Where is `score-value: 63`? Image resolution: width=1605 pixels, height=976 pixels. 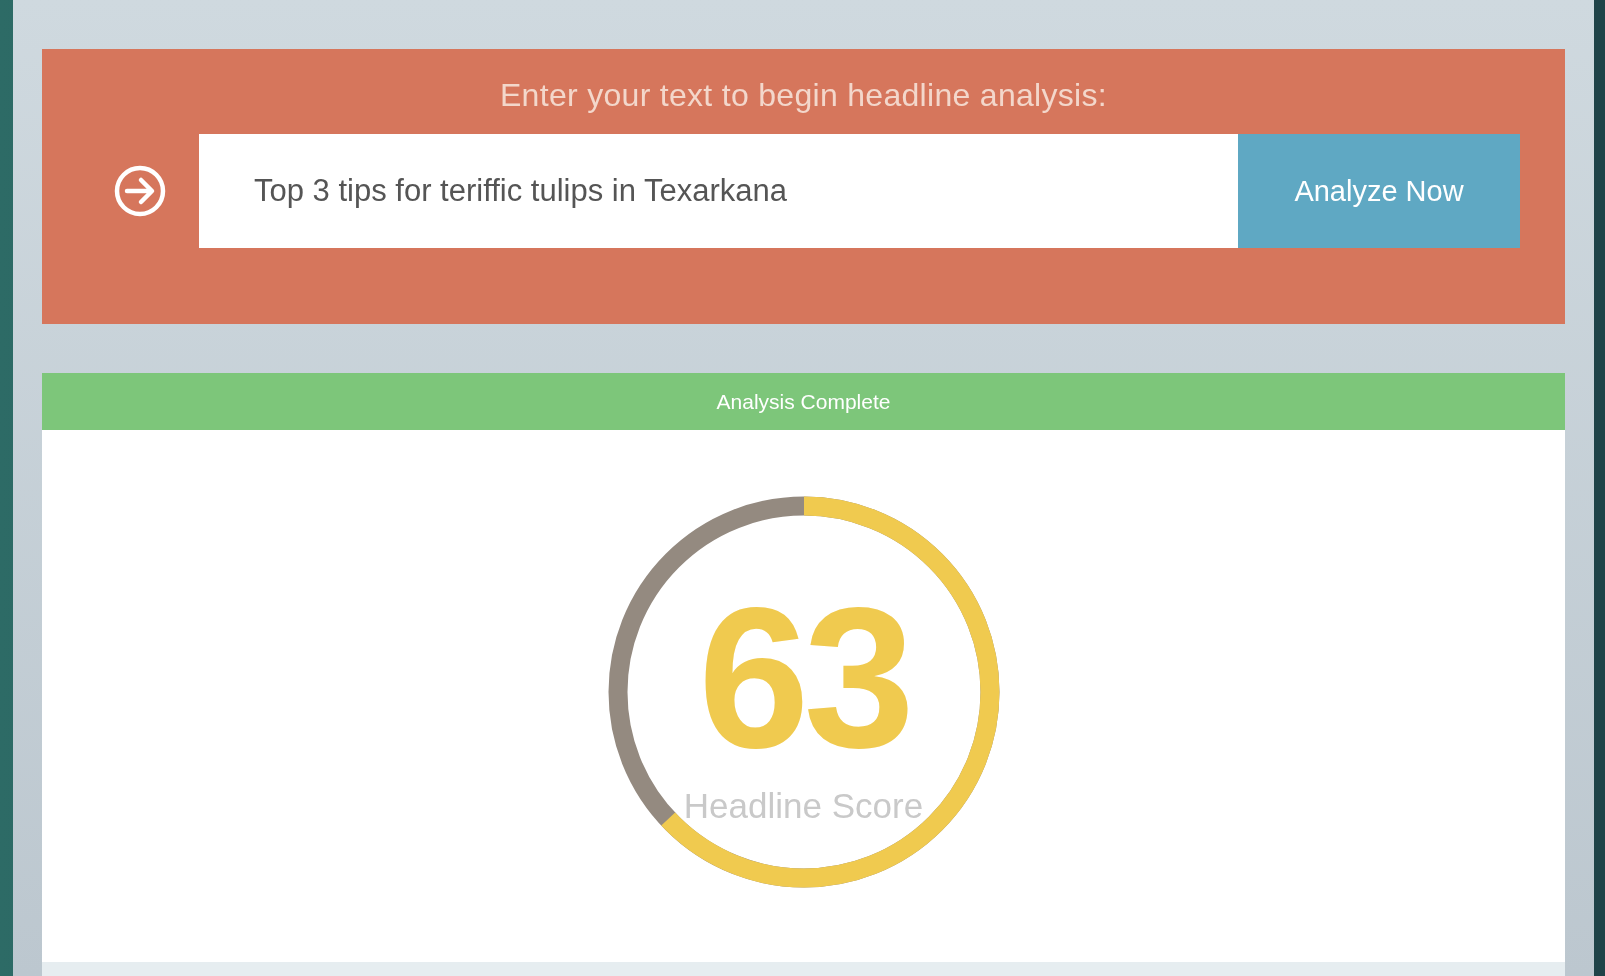 score-value: 63 is located at coordinates (803, 678).